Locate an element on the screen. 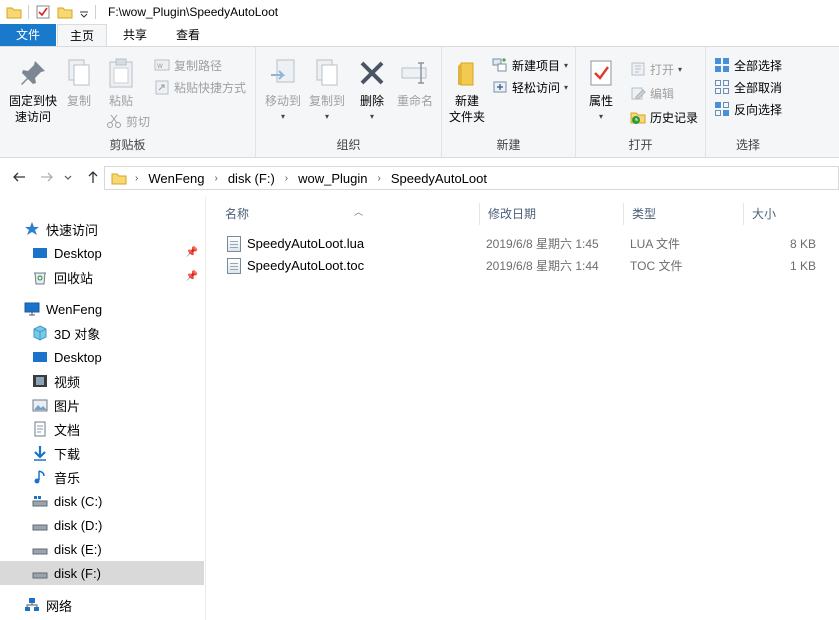 This screenshot has width=839, height=620. nav-this-pc: WenFeng is located at coordinates (102, 309).